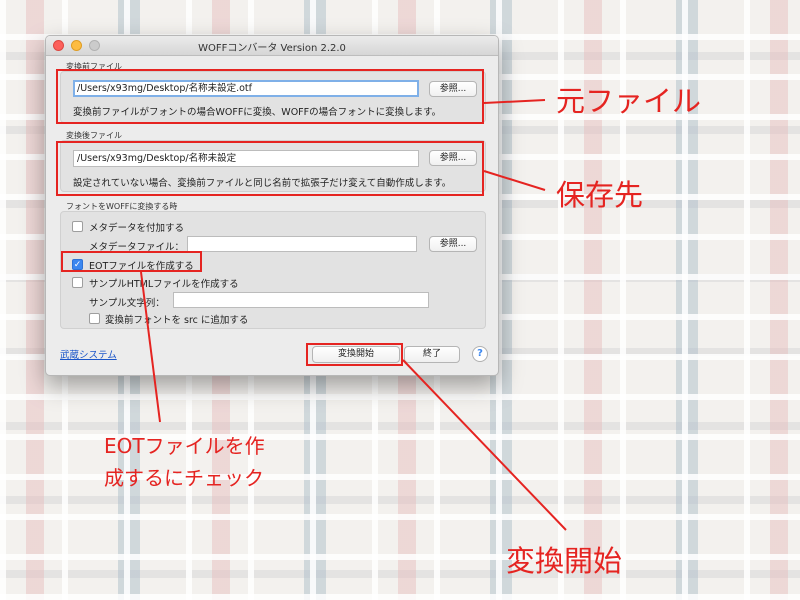 The image size is (800, 600). I want to click on source-connector-line, so click(514, 101).